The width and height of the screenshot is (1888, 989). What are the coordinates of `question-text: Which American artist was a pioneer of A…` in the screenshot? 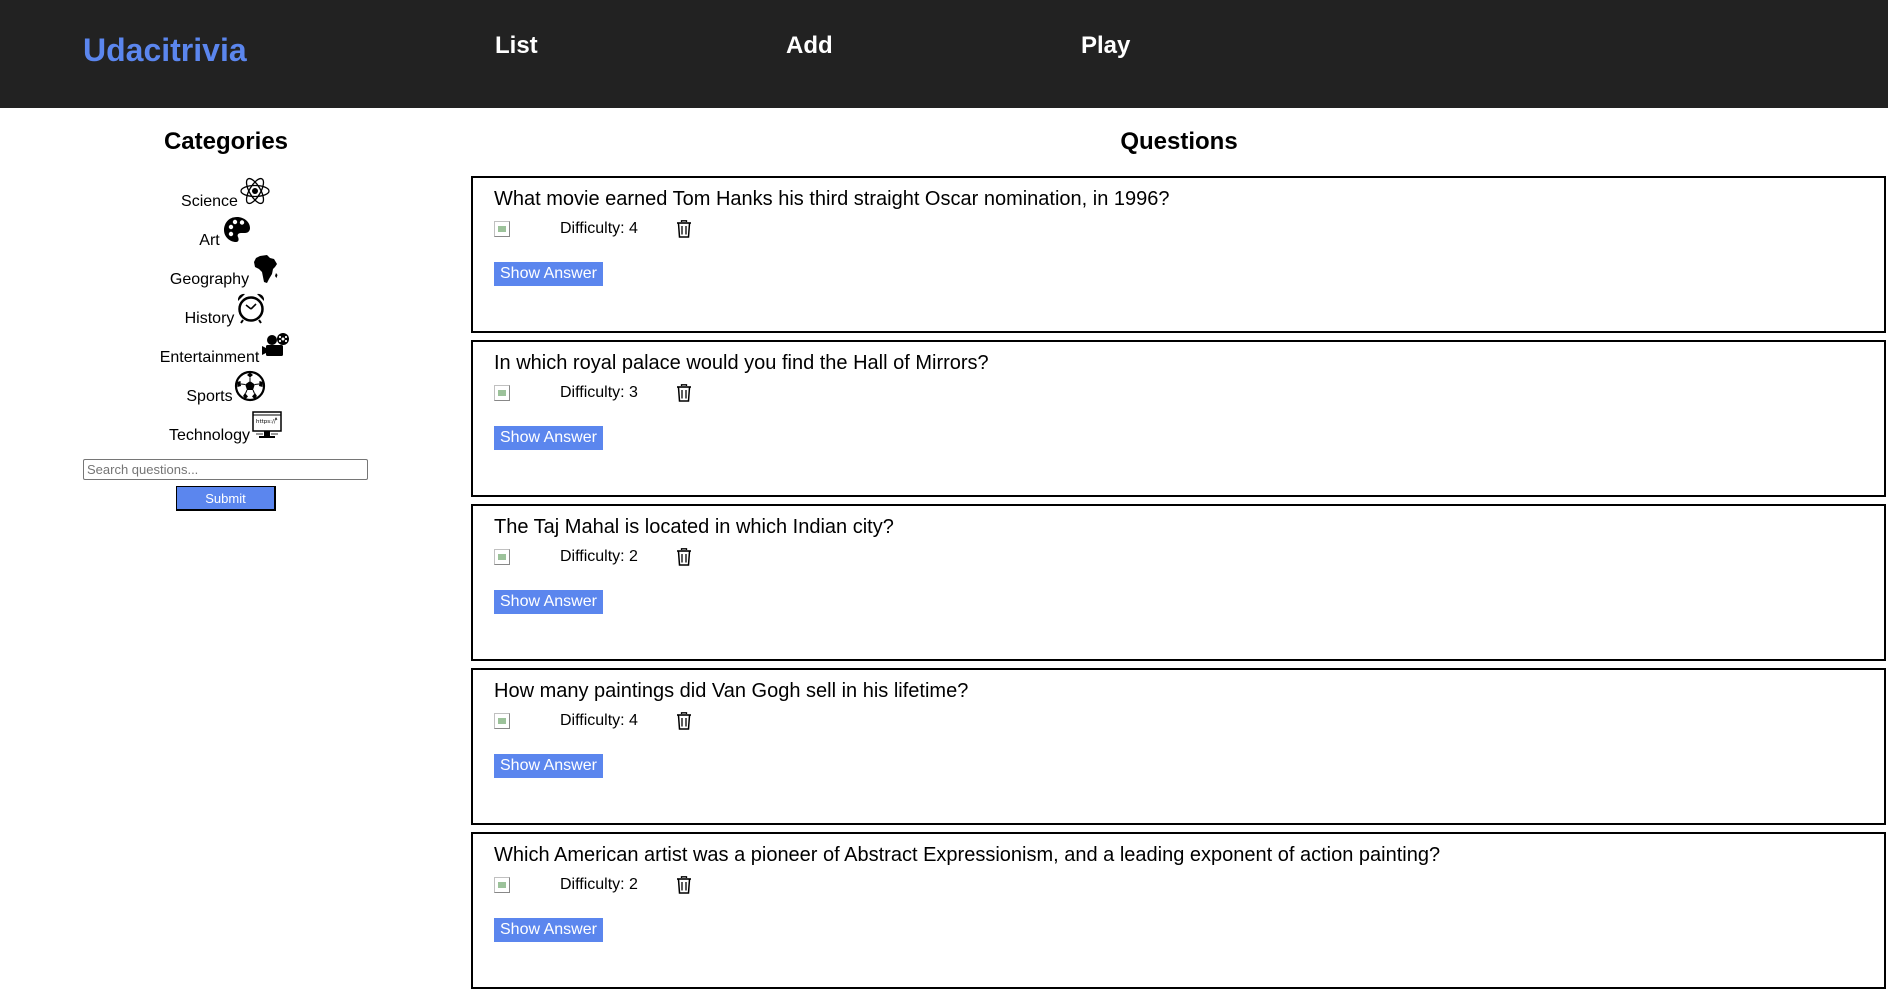 It's located at (967, 855).